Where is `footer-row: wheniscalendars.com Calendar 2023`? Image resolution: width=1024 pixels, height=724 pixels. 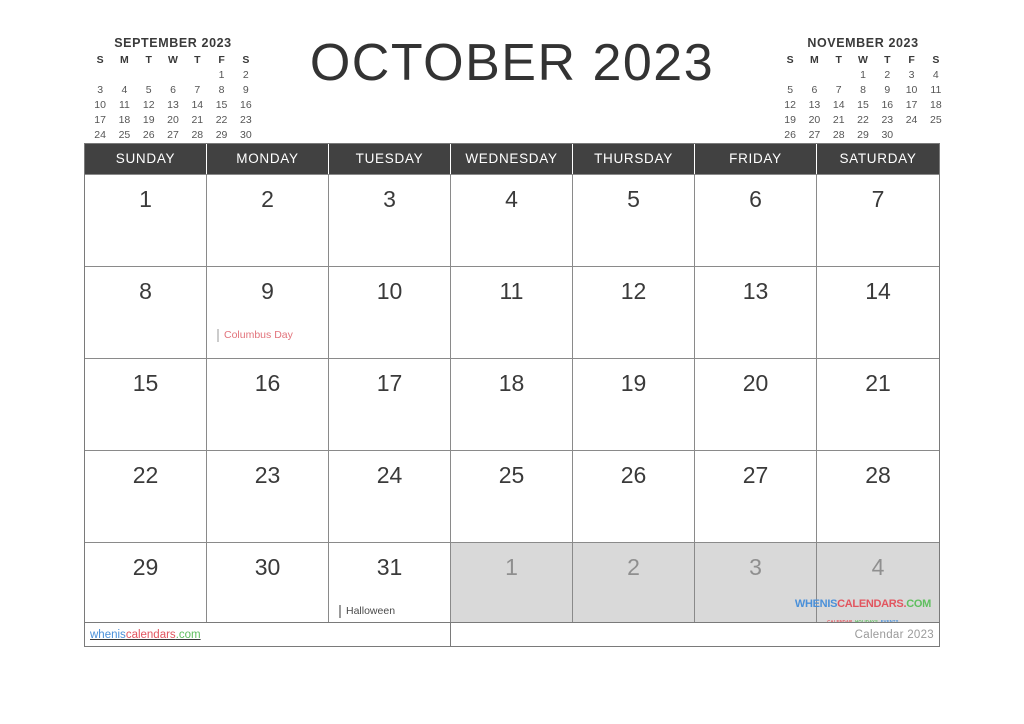 footer-row: wheniscalendars.com Calendar 2023 is located at coordinates (512, 634).